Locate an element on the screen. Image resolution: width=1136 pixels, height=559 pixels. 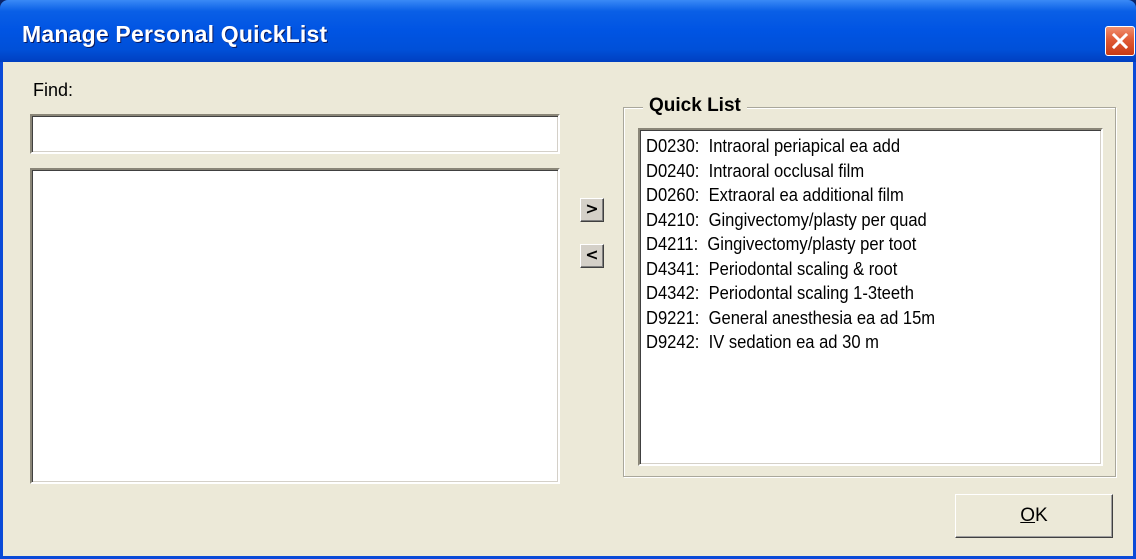
ok-mnemonic: O is located at coordinates (1028, 515).